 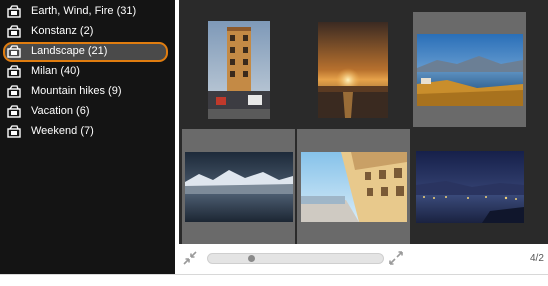 What do you see at coordinates (396, 258) in the screenshot?
I see `expand-icon` at bounding box center [396, 258].